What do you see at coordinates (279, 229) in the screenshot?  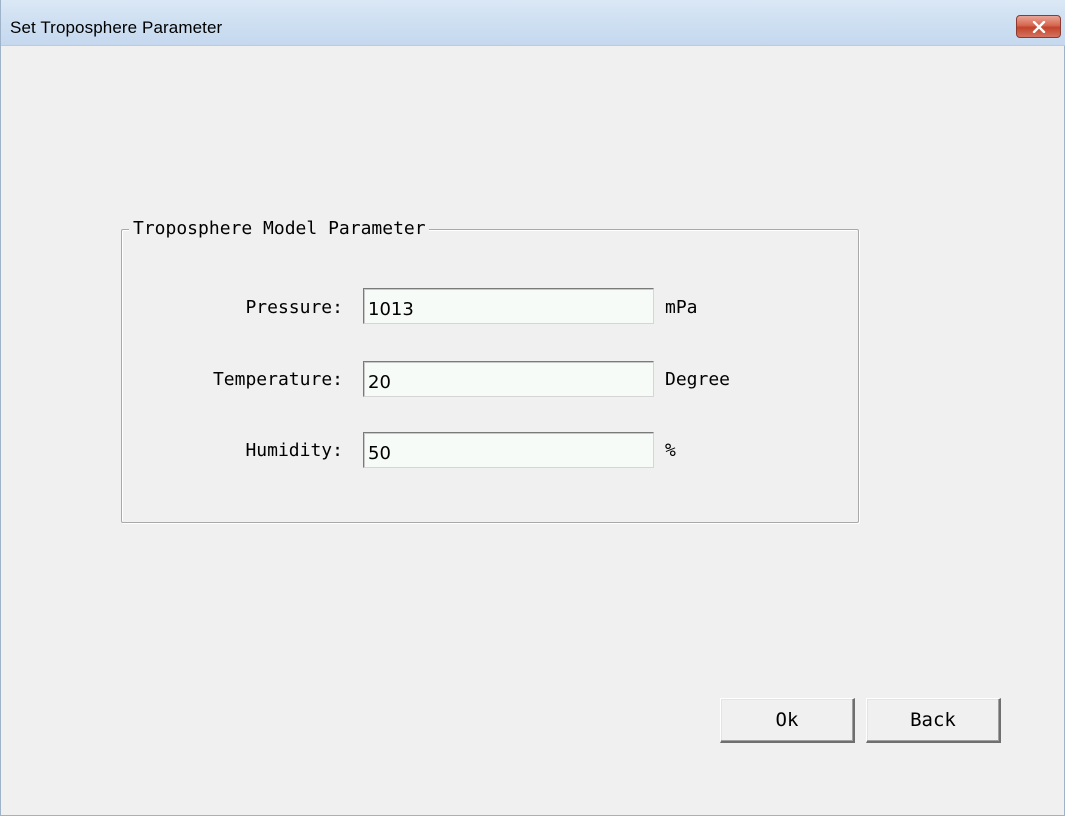 I see `groupbox-legend: Troposphere Model Parameter` at bounding box center [279, 229].